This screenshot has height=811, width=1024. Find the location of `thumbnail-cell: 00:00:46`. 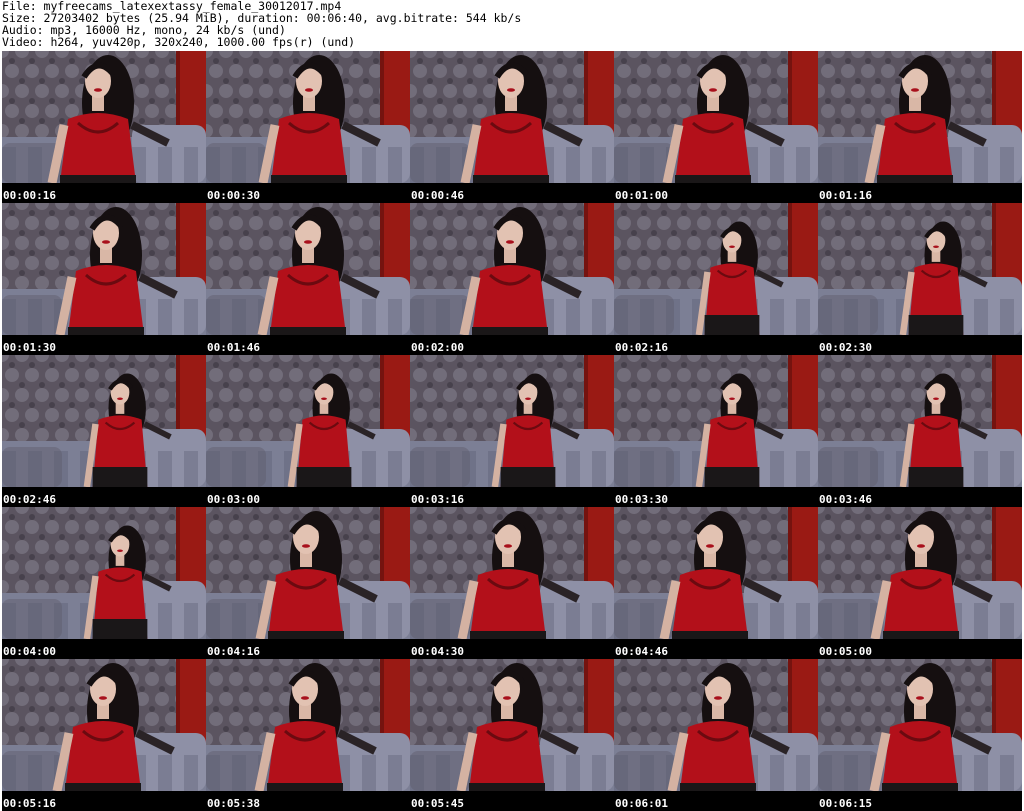

thumbnail-cell: 00:00:46 is located at coordinates (512, 127).